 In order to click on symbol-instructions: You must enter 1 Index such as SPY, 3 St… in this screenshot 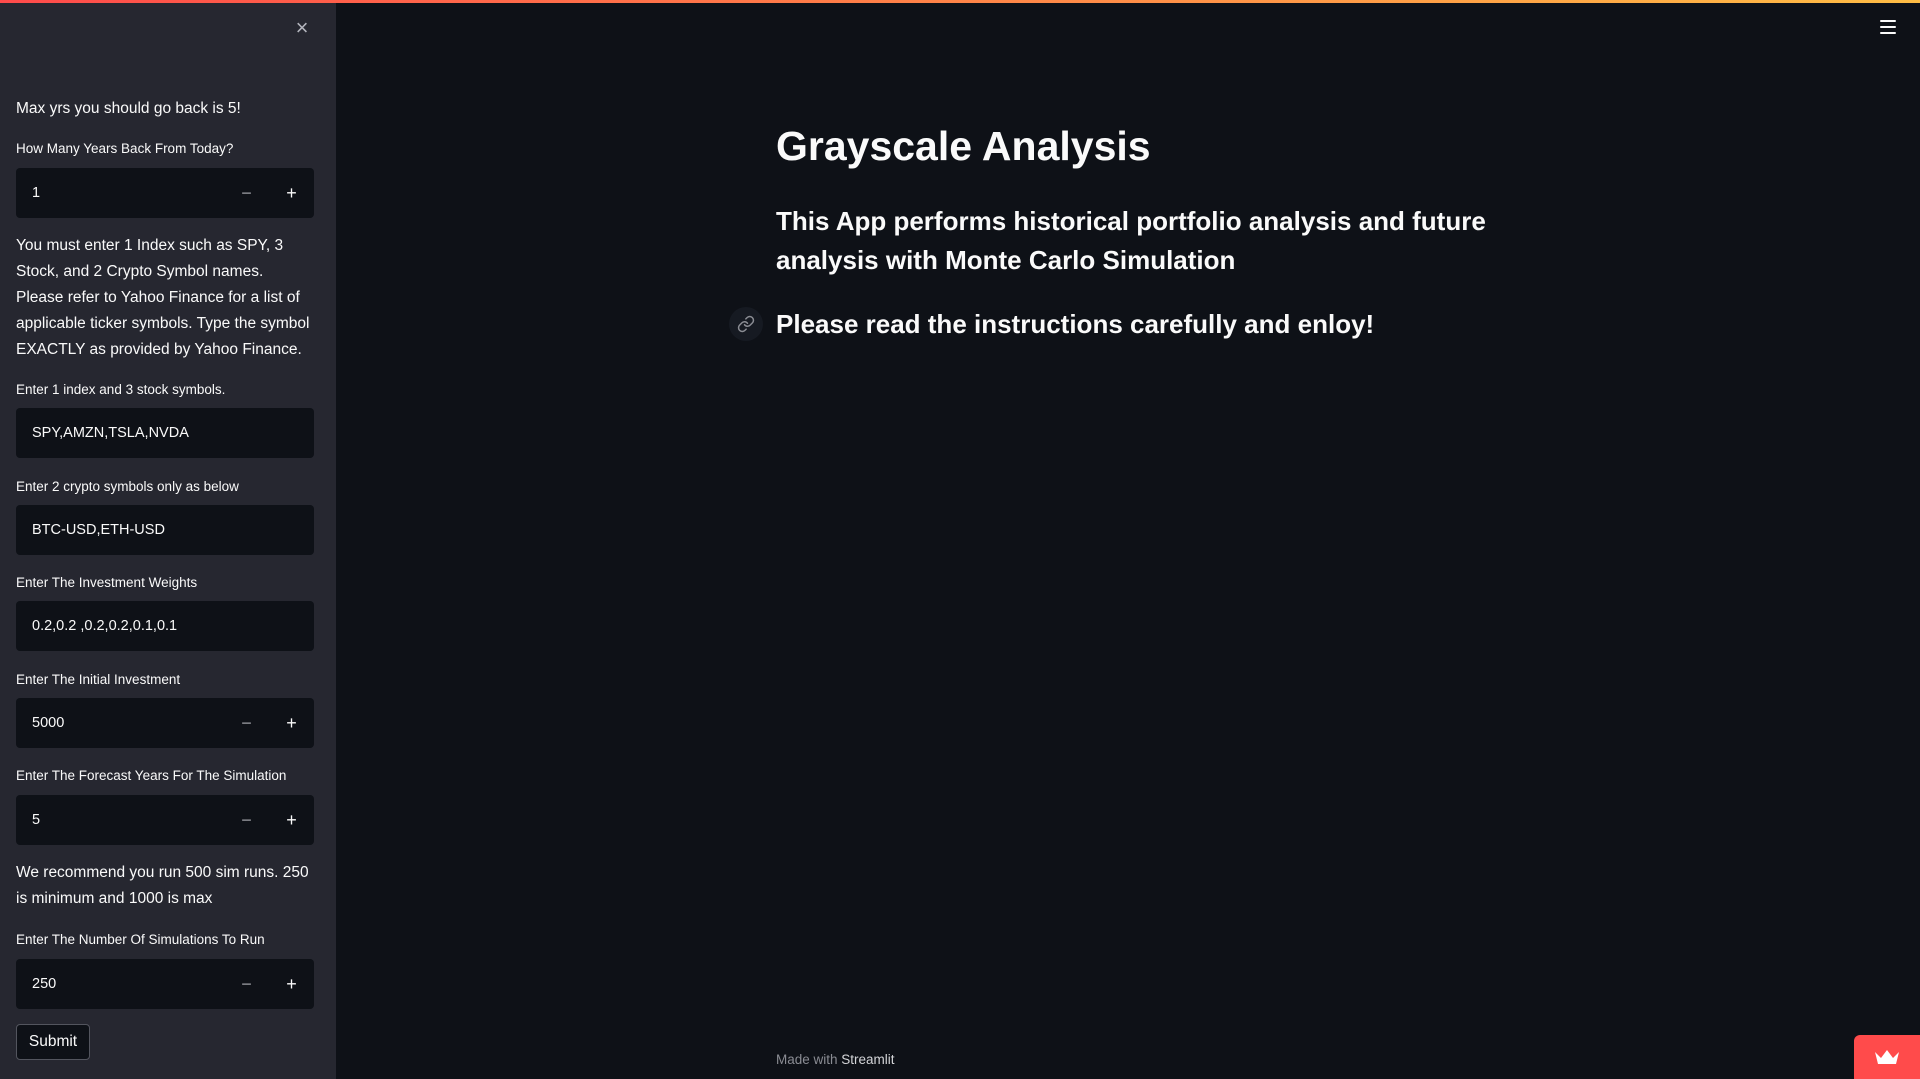, I will do `click(163, 297)`.